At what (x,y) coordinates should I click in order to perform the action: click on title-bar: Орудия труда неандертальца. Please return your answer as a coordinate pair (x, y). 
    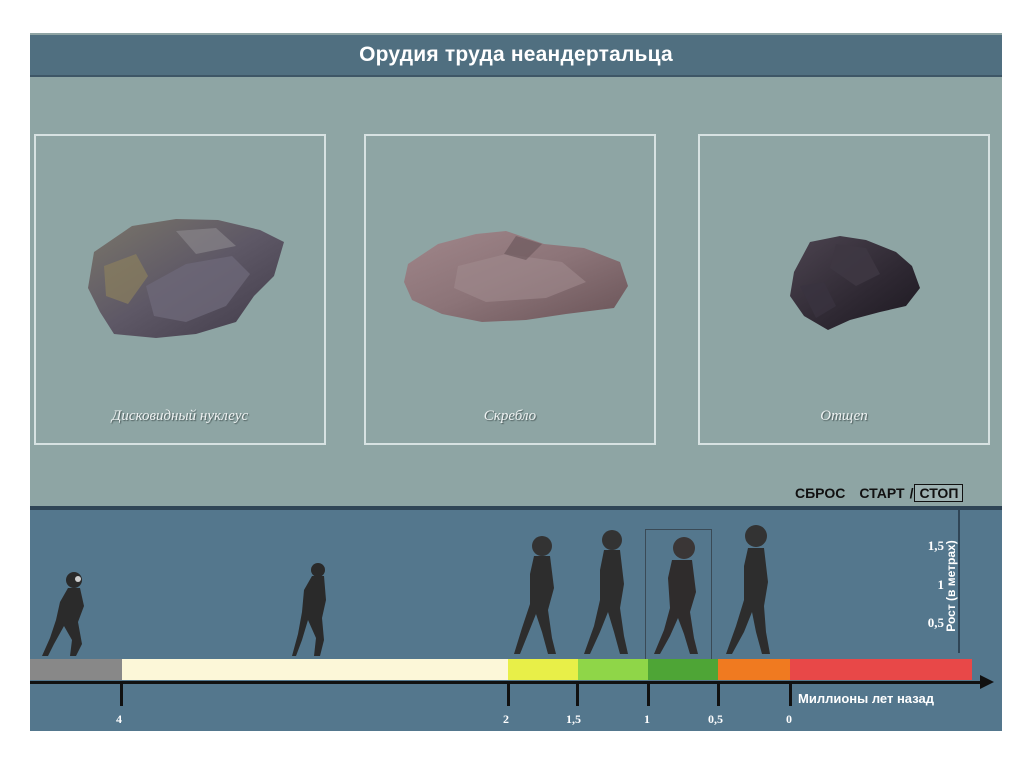
    Looking at the image, I should click on (516, 56).